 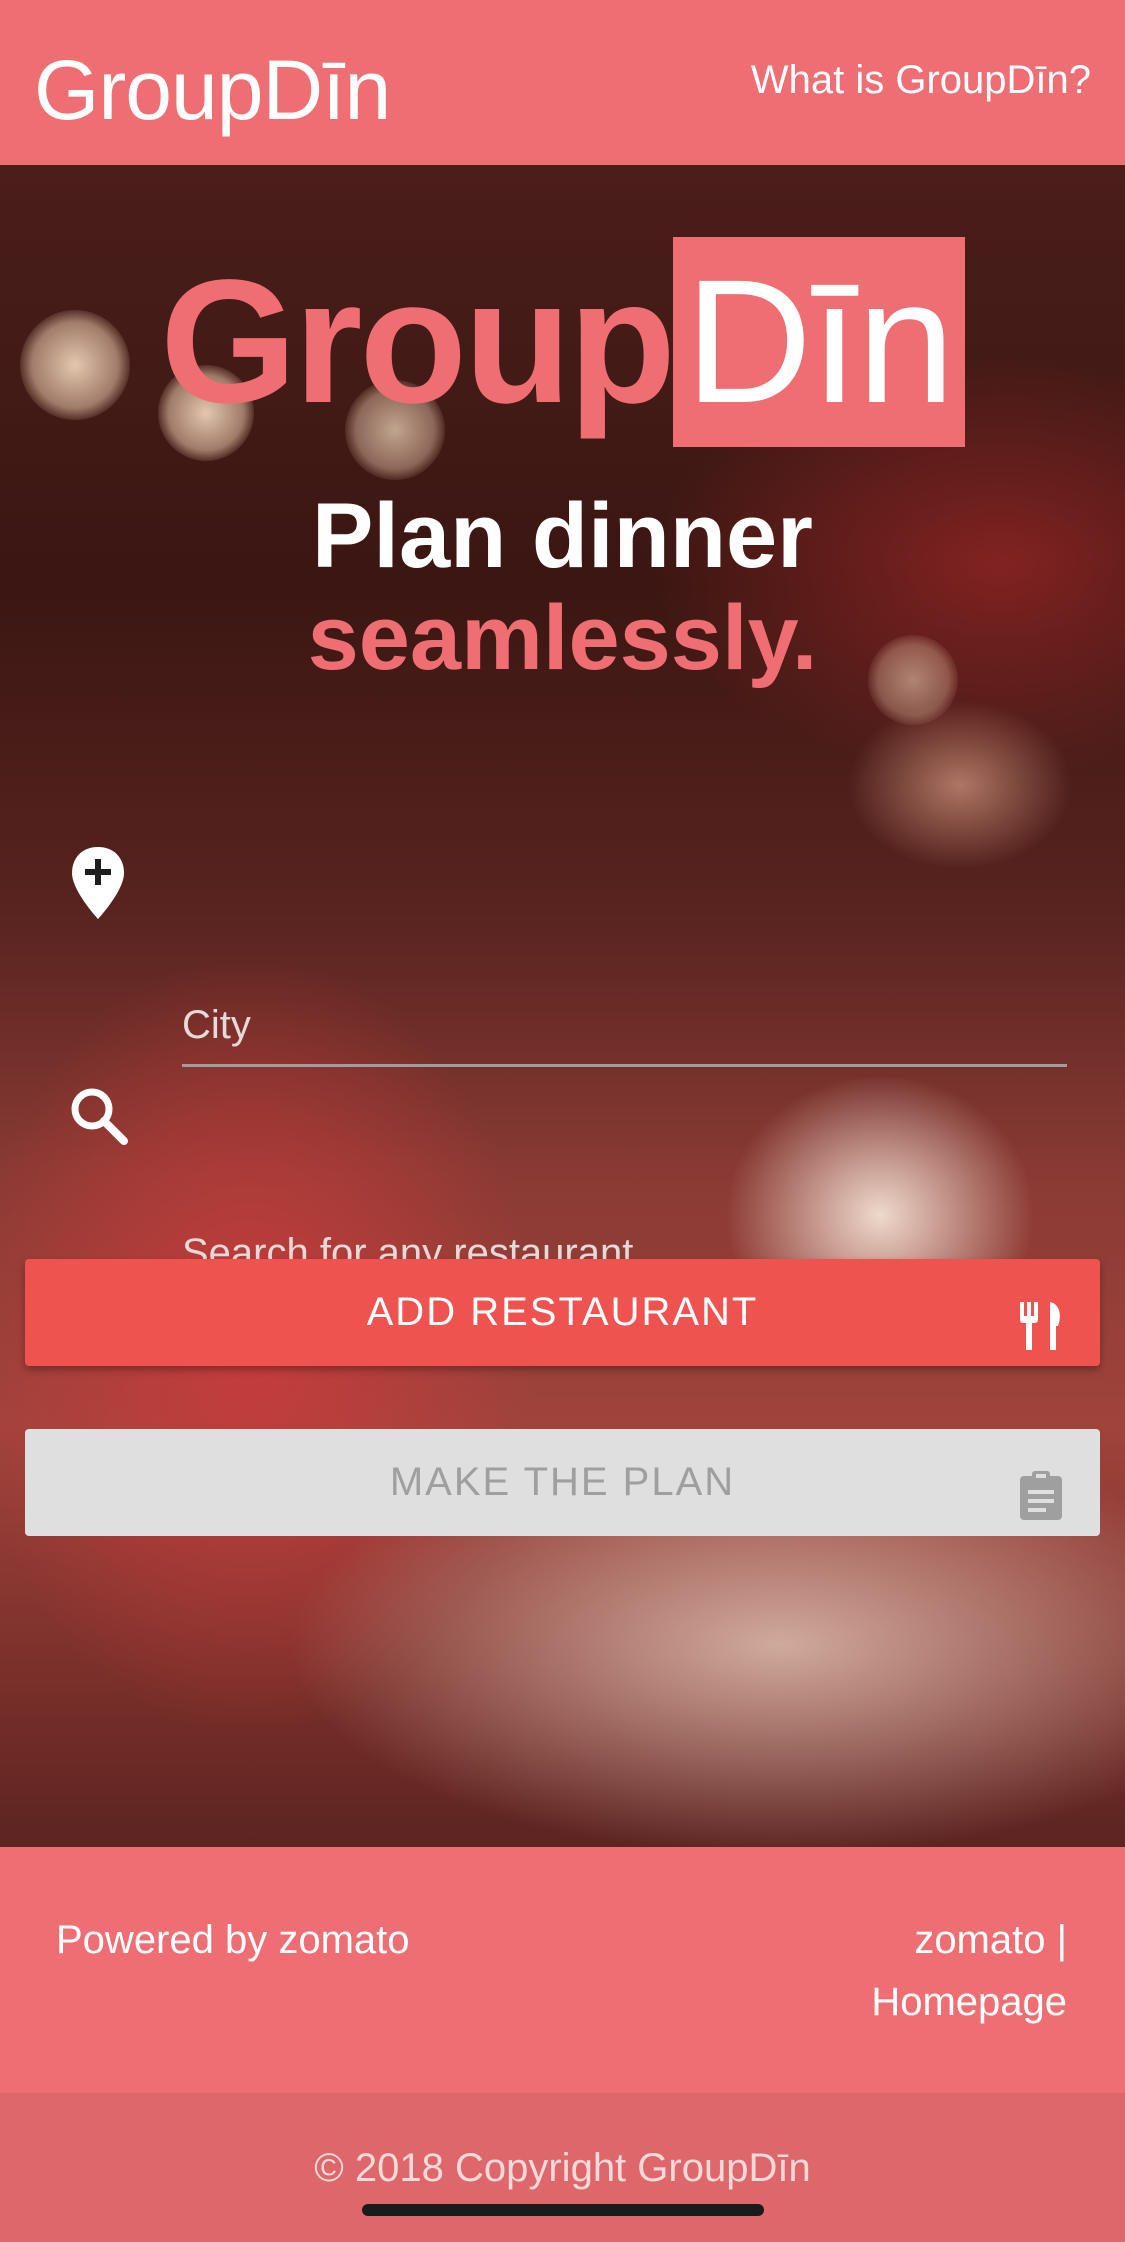 I want to click on hero-title: GroupDīn, so click(x=562, y=342).